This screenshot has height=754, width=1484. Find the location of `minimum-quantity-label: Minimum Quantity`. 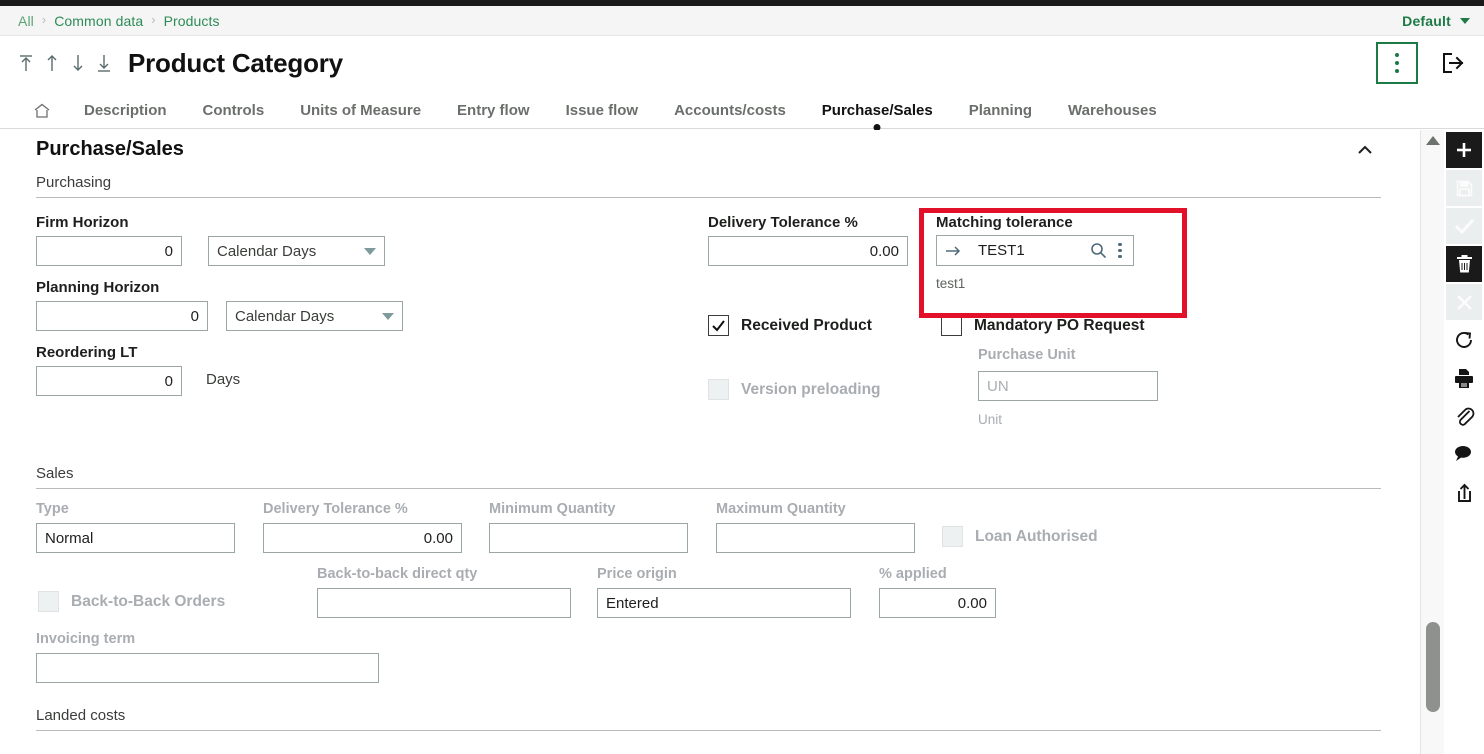

minimum-quantity-label: Minimum Quantity is located at coordinates (552, 509).